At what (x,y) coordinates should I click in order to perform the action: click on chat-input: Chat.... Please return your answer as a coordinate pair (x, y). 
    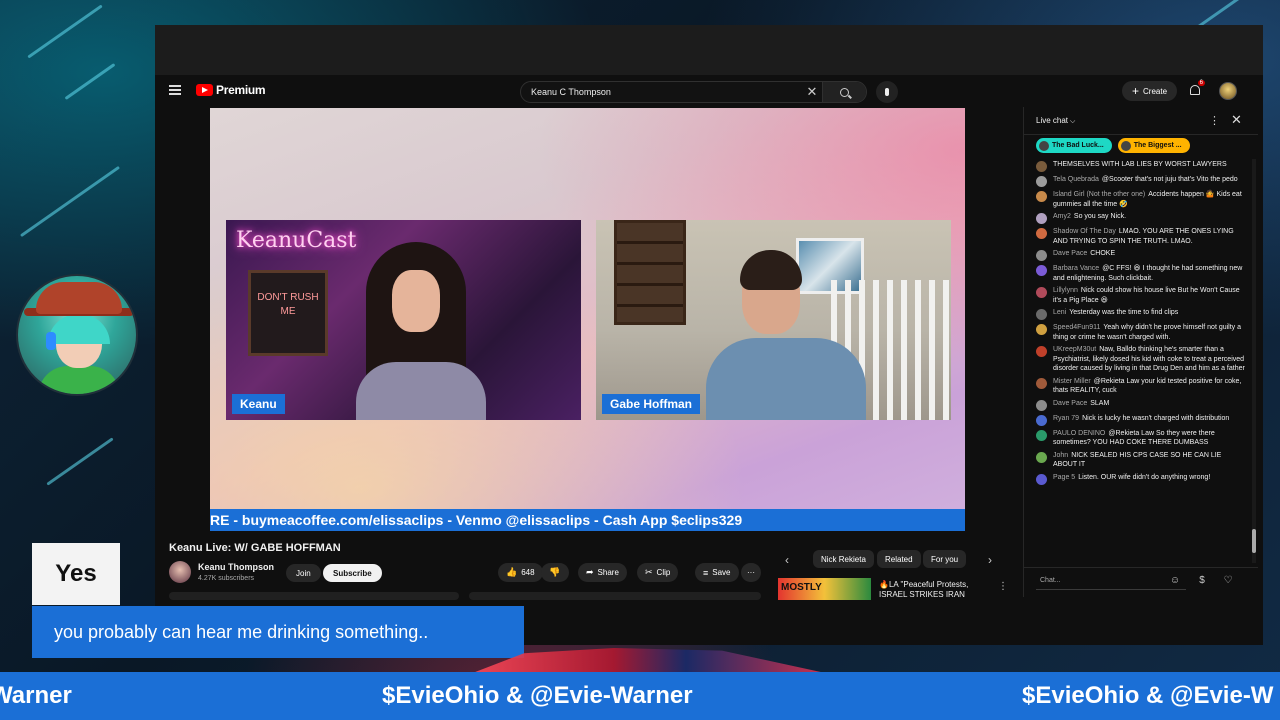
    Looking at the image, I should click on (1111, 582).